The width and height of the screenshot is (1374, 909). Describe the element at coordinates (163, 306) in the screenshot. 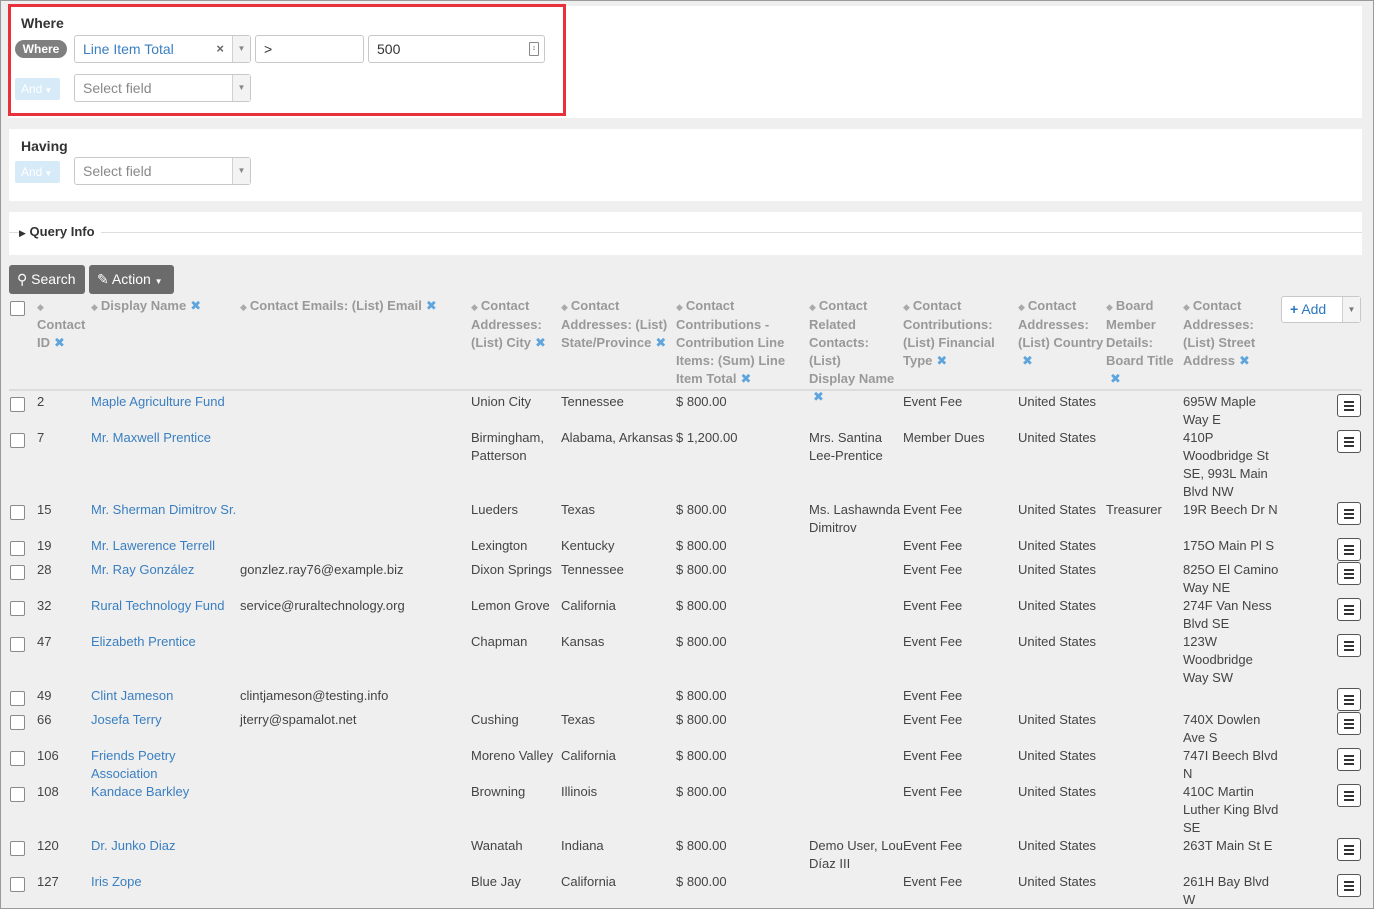

I see `column-header: ◆ Display Name ✖` at that location.